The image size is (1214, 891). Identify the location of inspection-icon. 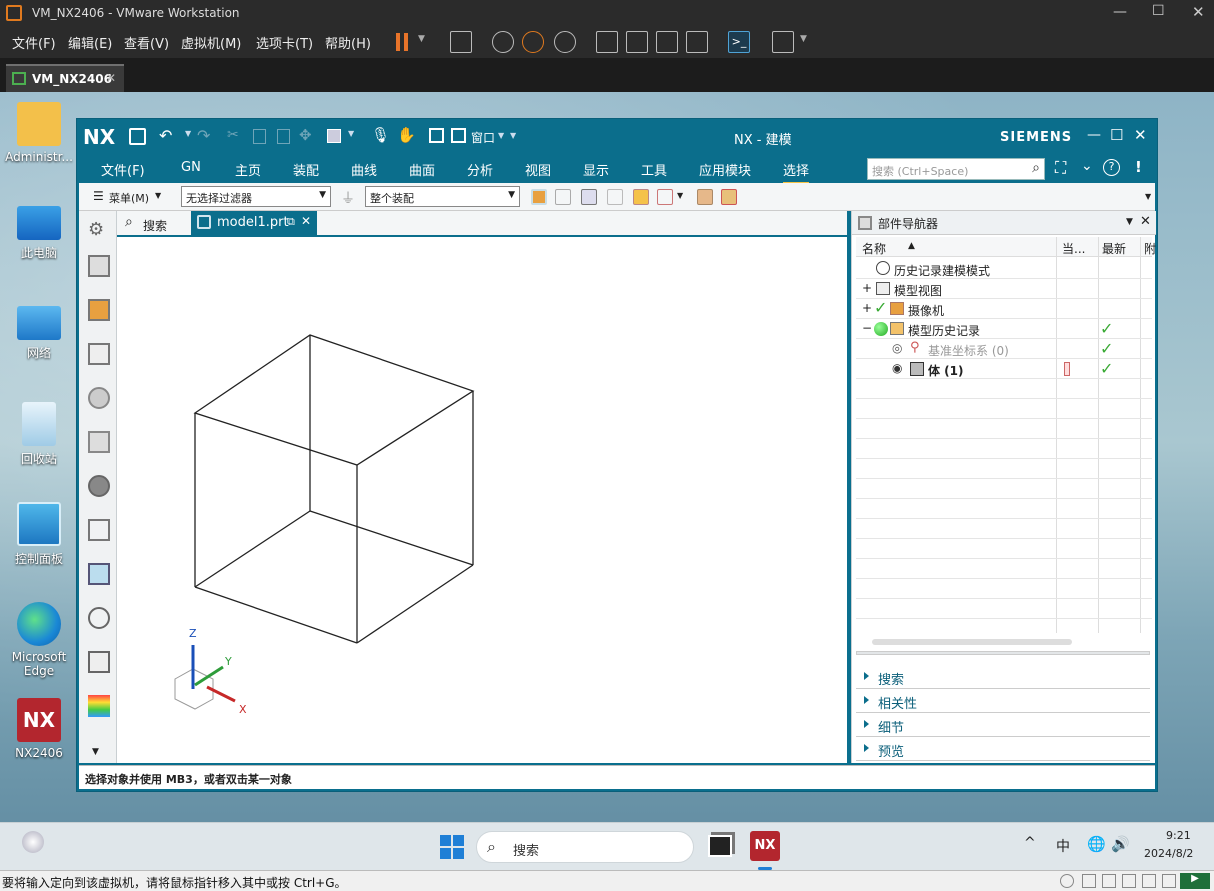
(99, 442).